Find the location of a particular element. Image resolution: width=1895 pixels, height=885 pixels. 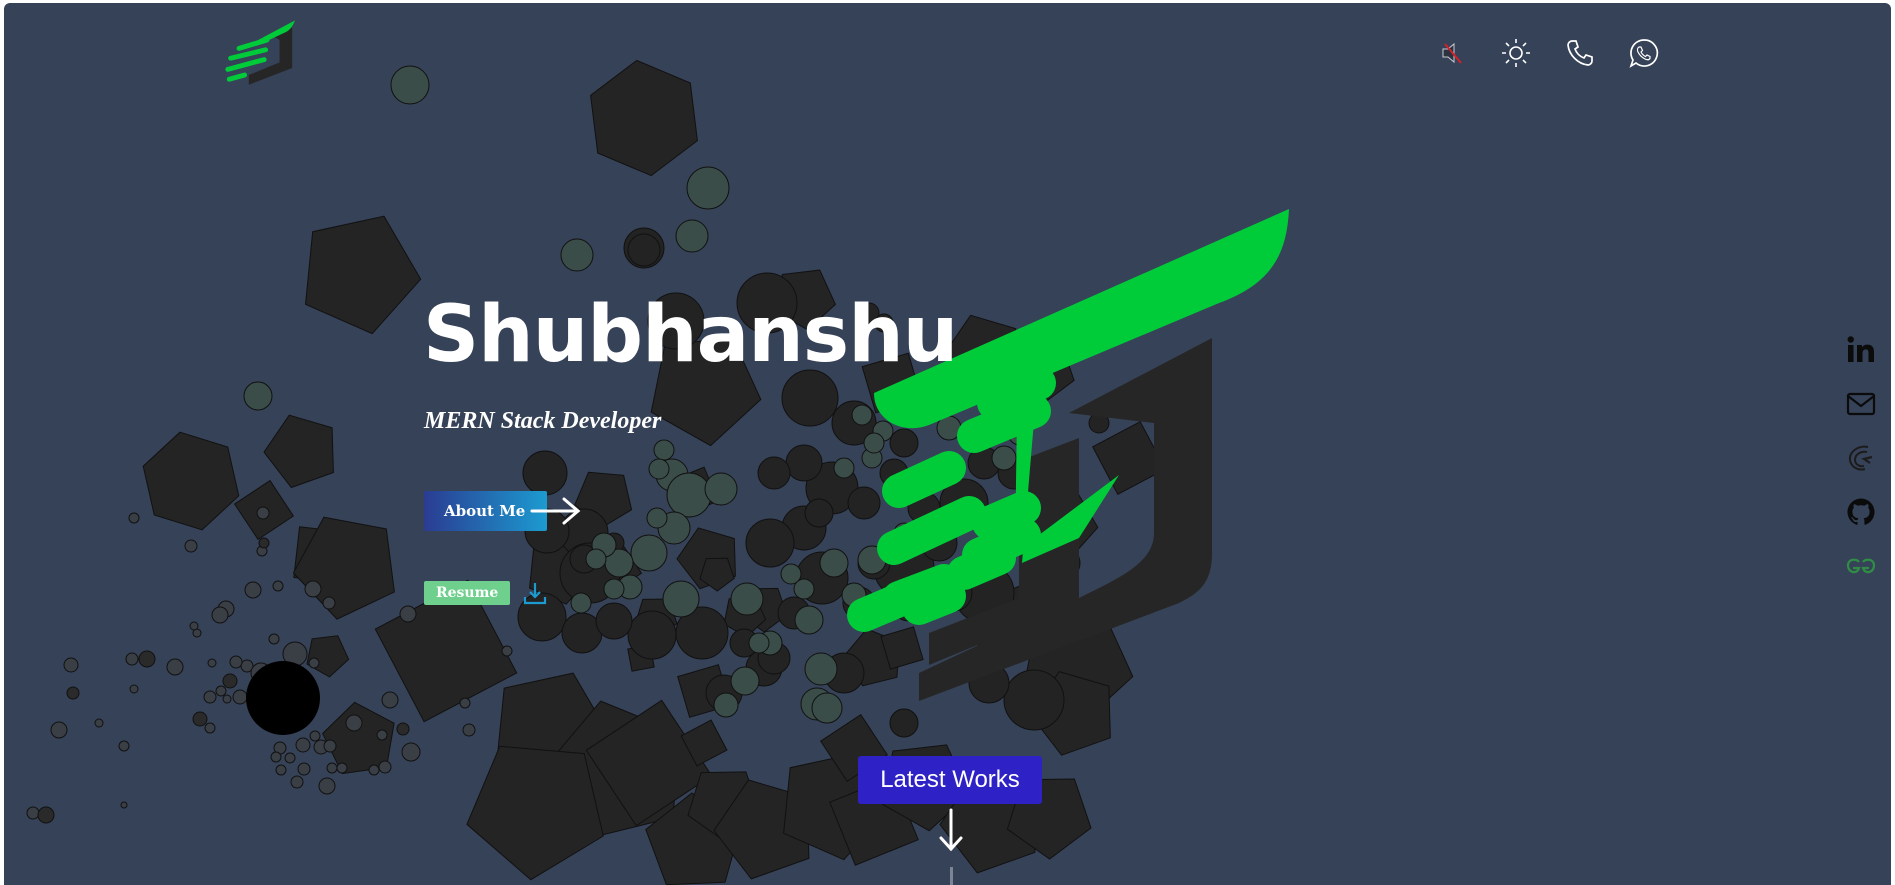

whatsapp-icon is located at coordinates (1644, 53).